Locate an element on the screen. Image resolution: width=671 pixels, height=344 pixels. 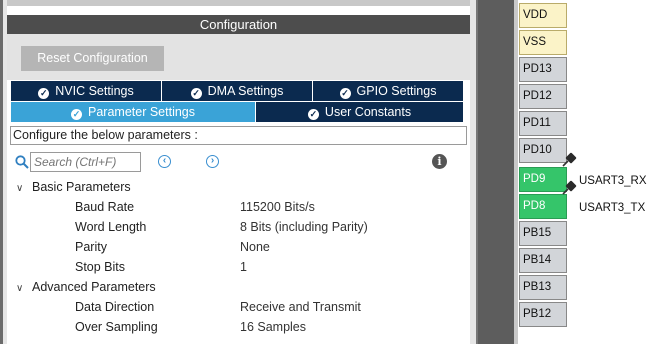
group-advanced-parameters: ∨ Advanced Parameters is located at coordinates (86, 287).